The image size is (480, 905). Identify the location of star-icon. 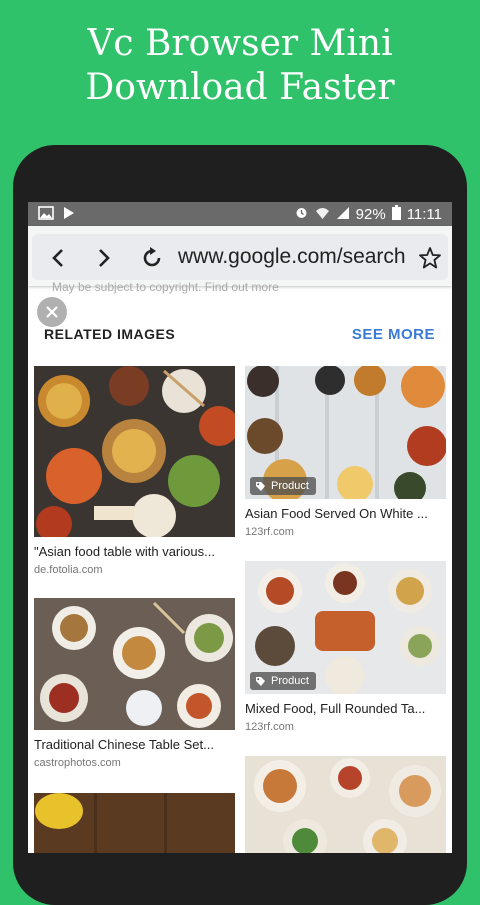
(430, 258).